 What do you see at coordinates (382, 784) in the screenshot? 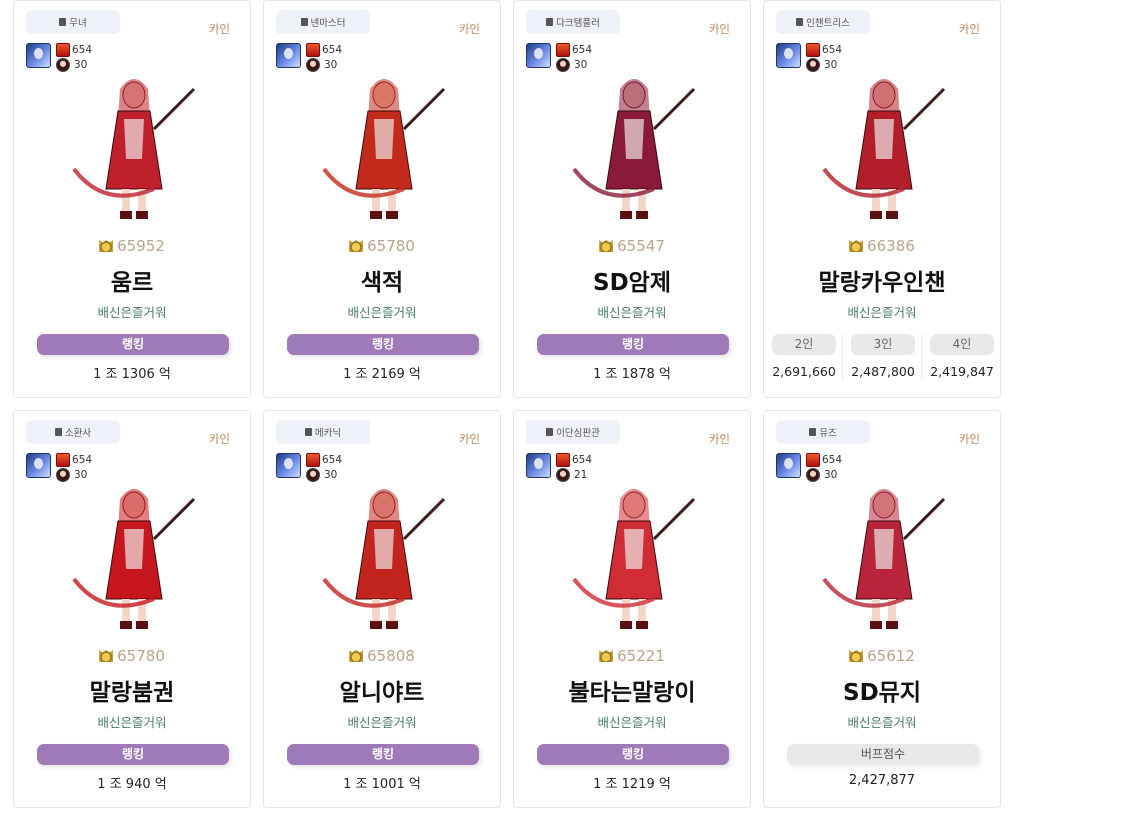
I see `ranking-value: 1 조 1001 억` at bounding box center [382, 784].